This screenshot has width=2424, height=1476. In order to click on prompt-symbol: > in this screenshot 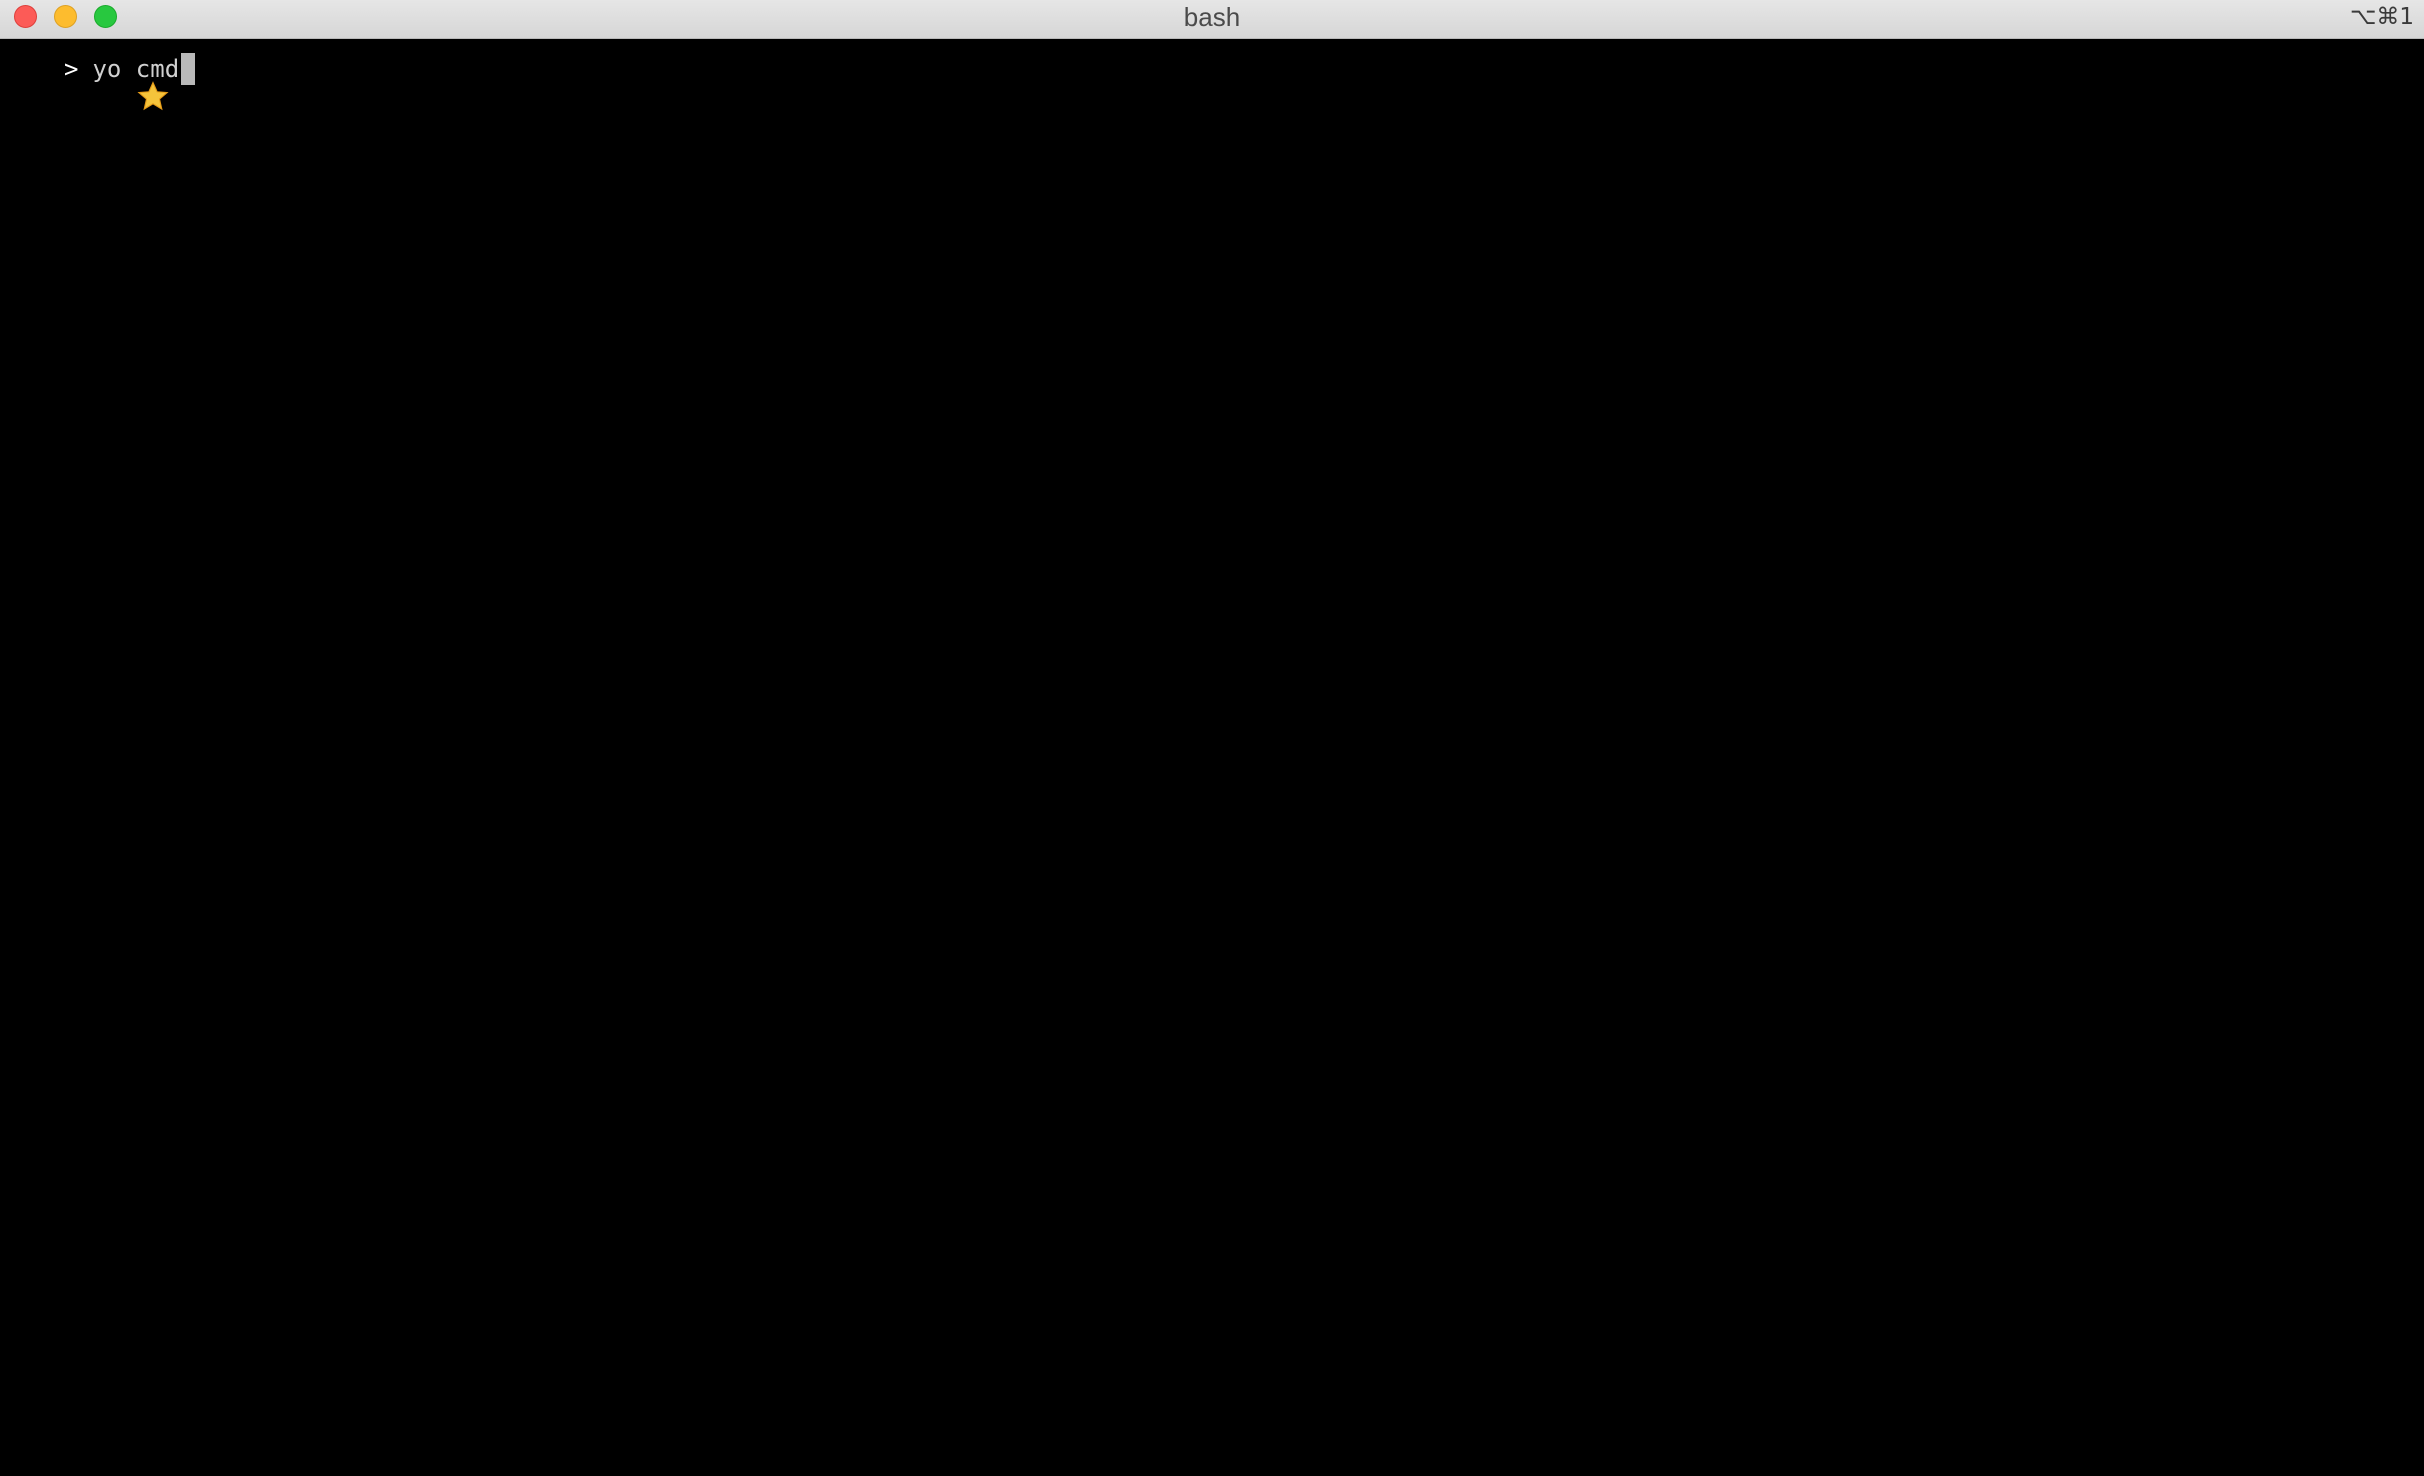, I will do `click(71, 69)`.